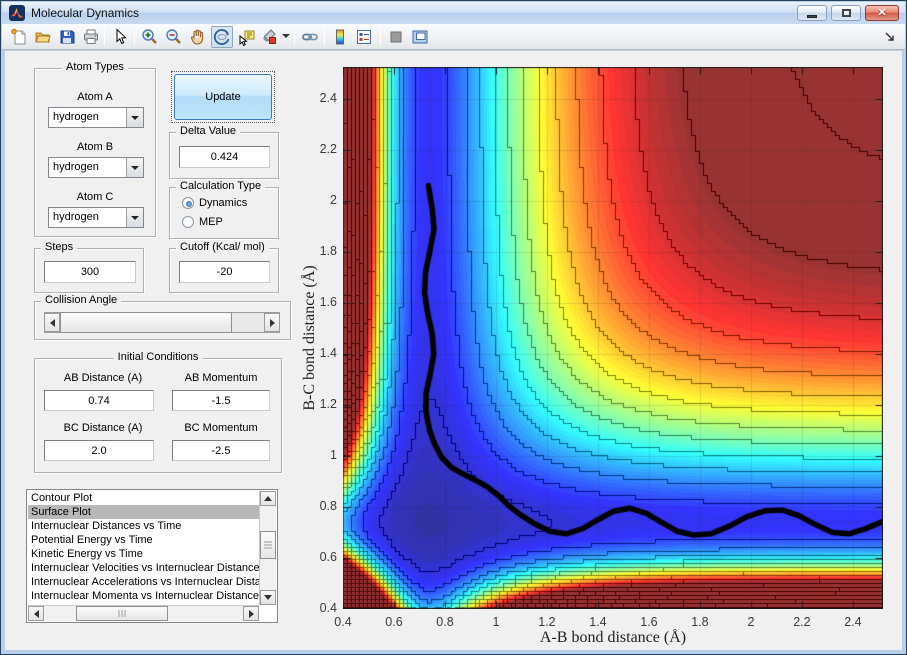 Image resolution: width=907 pixels, height=655 pixels. What do you see at coordinates (328, 608) in the screenshot?
I see `y-tick-label: 0.4` at bounding box center [328, 608].